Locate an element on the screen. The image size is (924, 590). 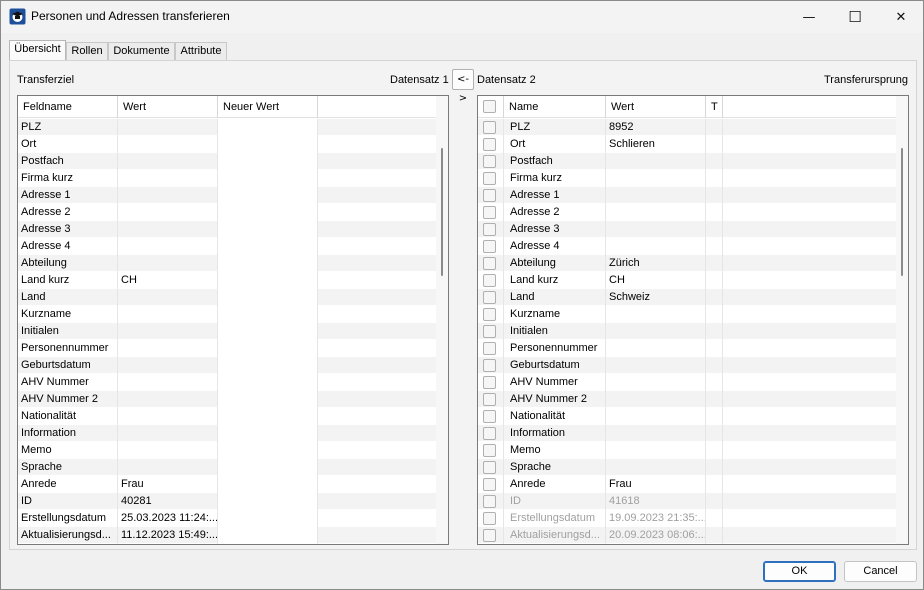
table-row: Kurzname is located at coordinates (228, 314).